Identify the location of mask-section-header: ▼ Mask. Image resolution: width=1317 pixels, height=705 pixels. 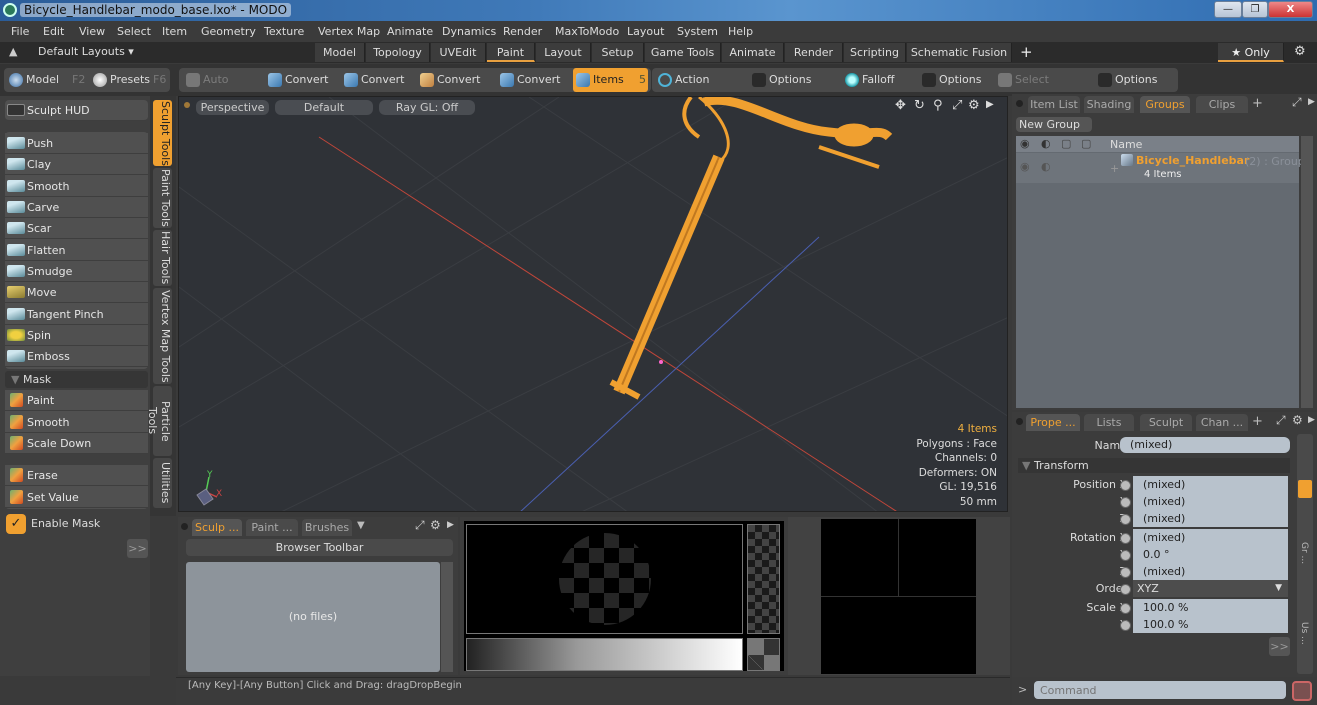
(76, 379).